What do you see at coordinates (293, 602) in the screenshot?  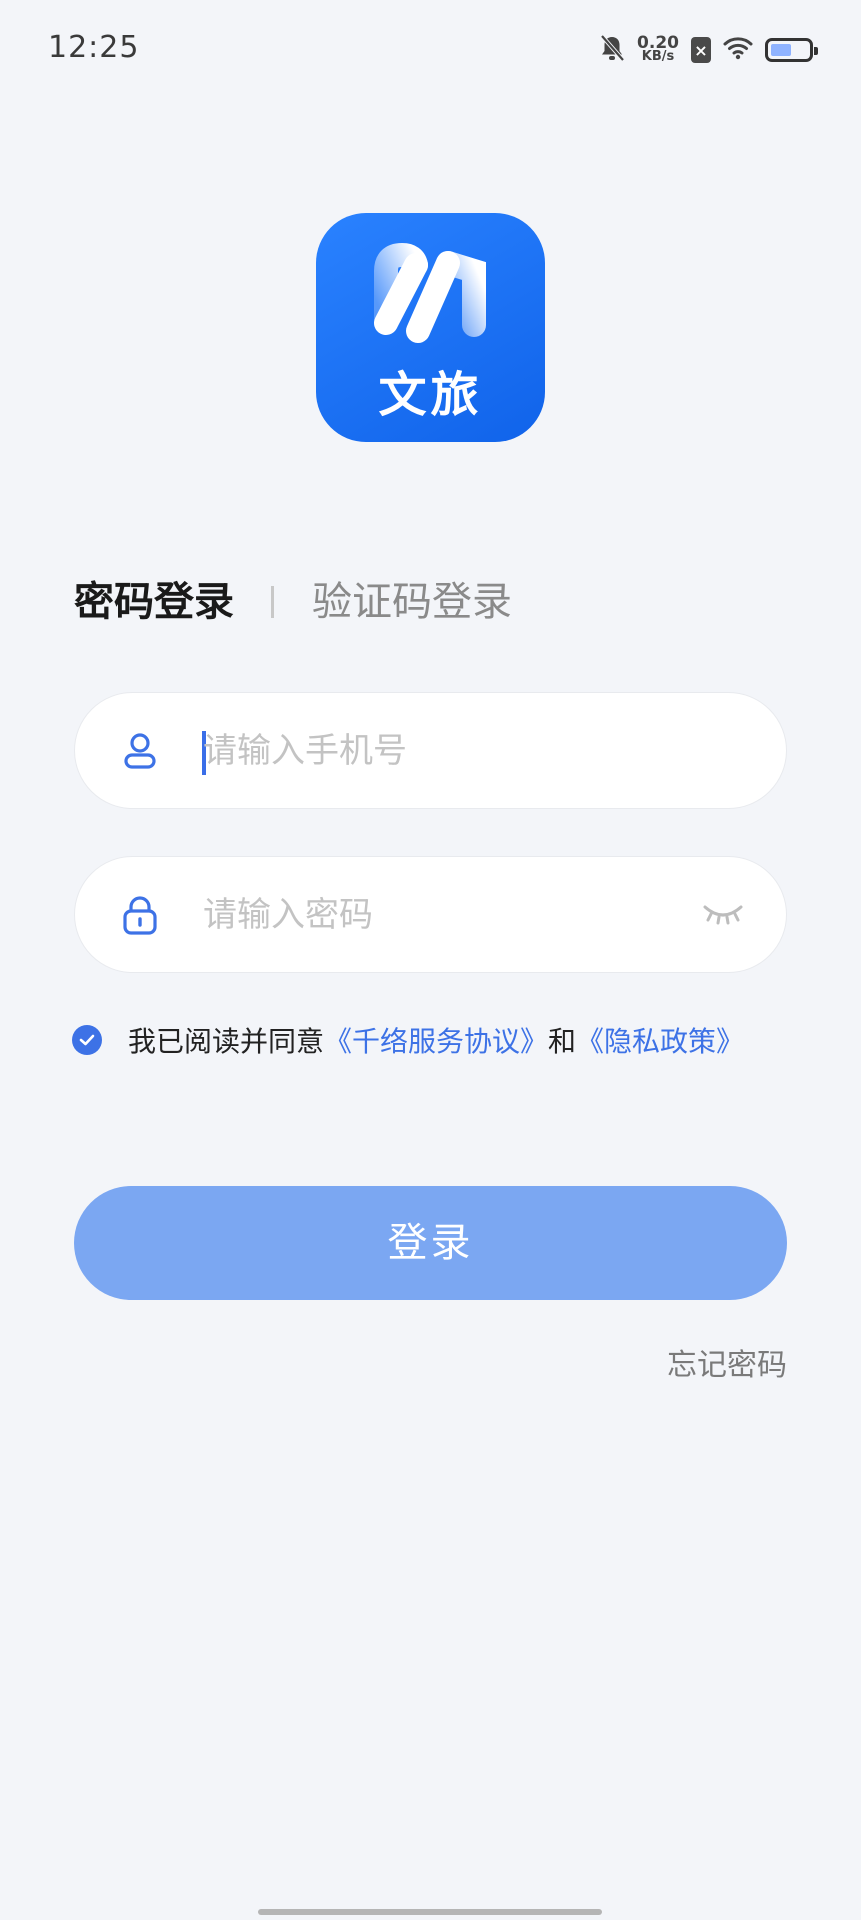 I see `login-method-tabs: 密码登录 验证码登录` at bounding box center [293, 602].